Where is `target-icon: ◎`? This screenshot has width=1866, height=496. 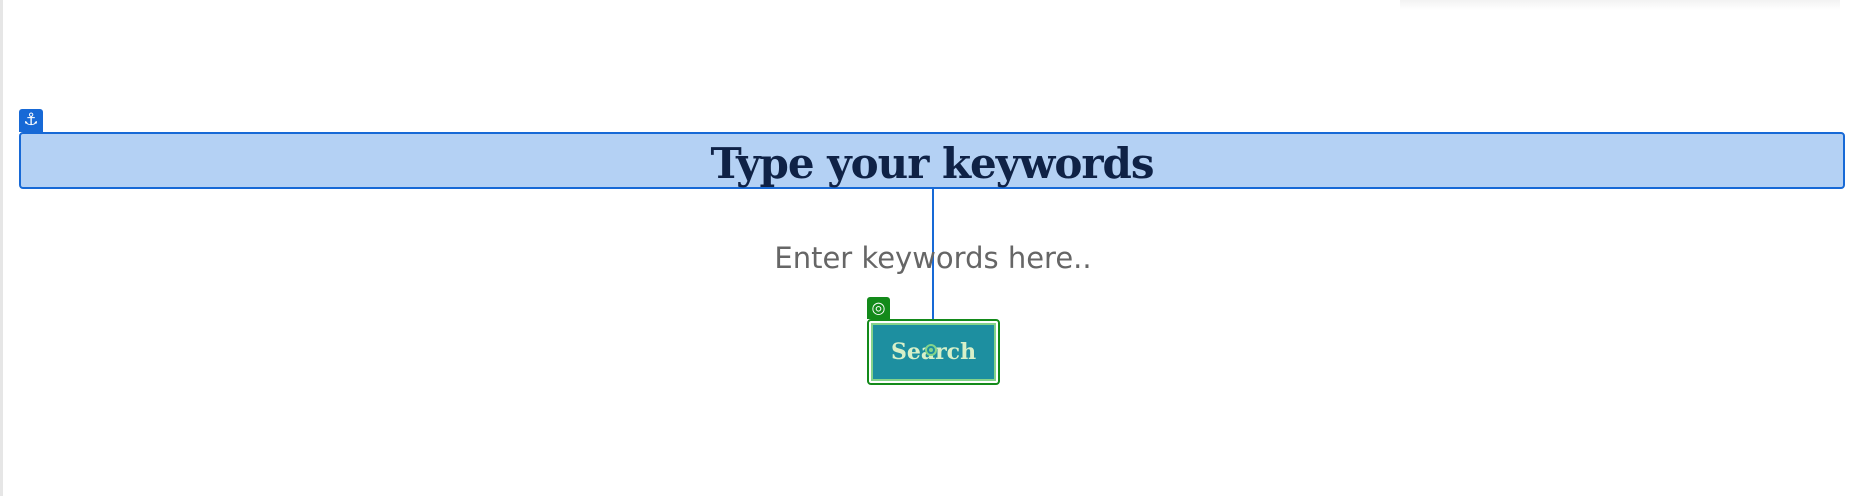
target-icon: ◎ is located at coordinates (878, 308).